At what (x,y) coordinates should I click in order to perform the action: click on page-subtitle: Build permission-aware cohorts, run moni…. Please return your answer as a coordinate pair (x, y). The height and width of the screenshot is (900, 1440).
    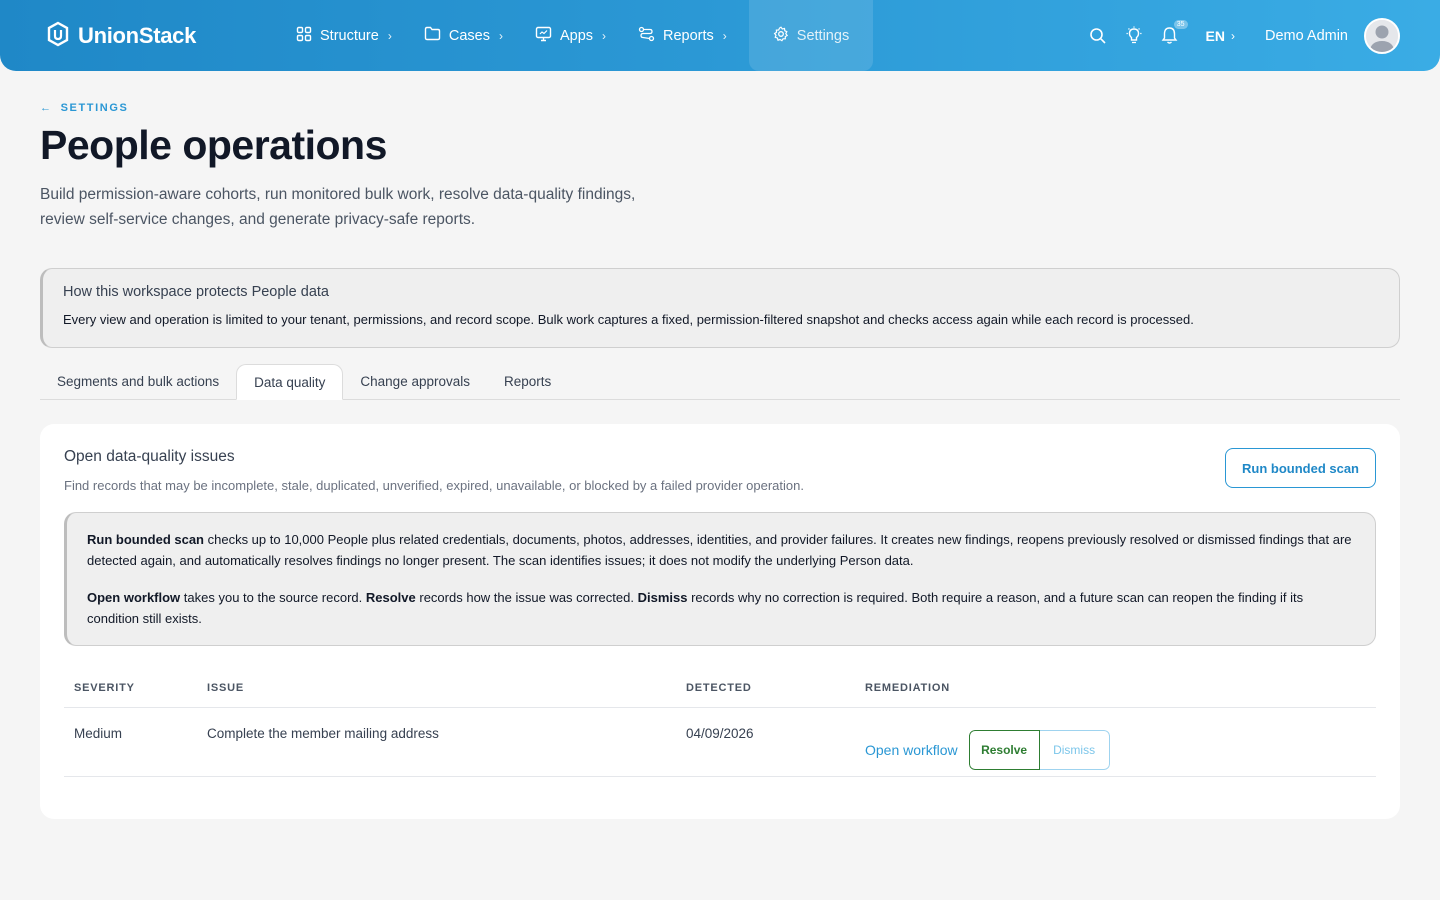
    Looking at the image, I should click on (338, 207).